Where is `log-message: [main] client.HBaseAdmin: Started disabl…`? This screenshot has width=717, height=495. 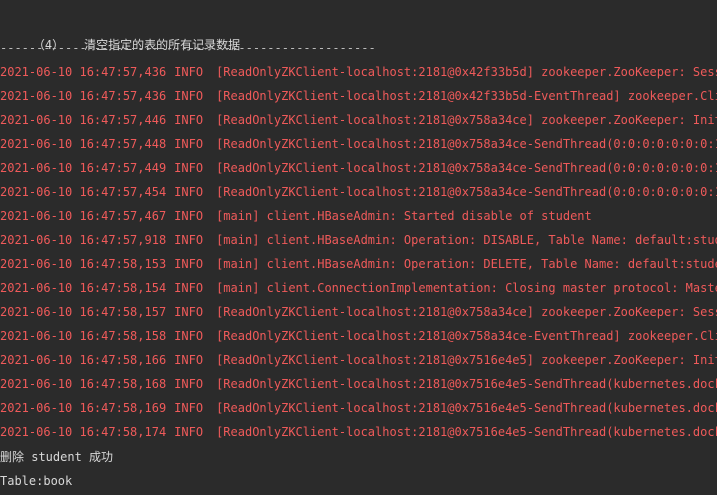
log-message: [main] client.HBaseAdmin: Started disabl… is located at coordinates (404, 216).